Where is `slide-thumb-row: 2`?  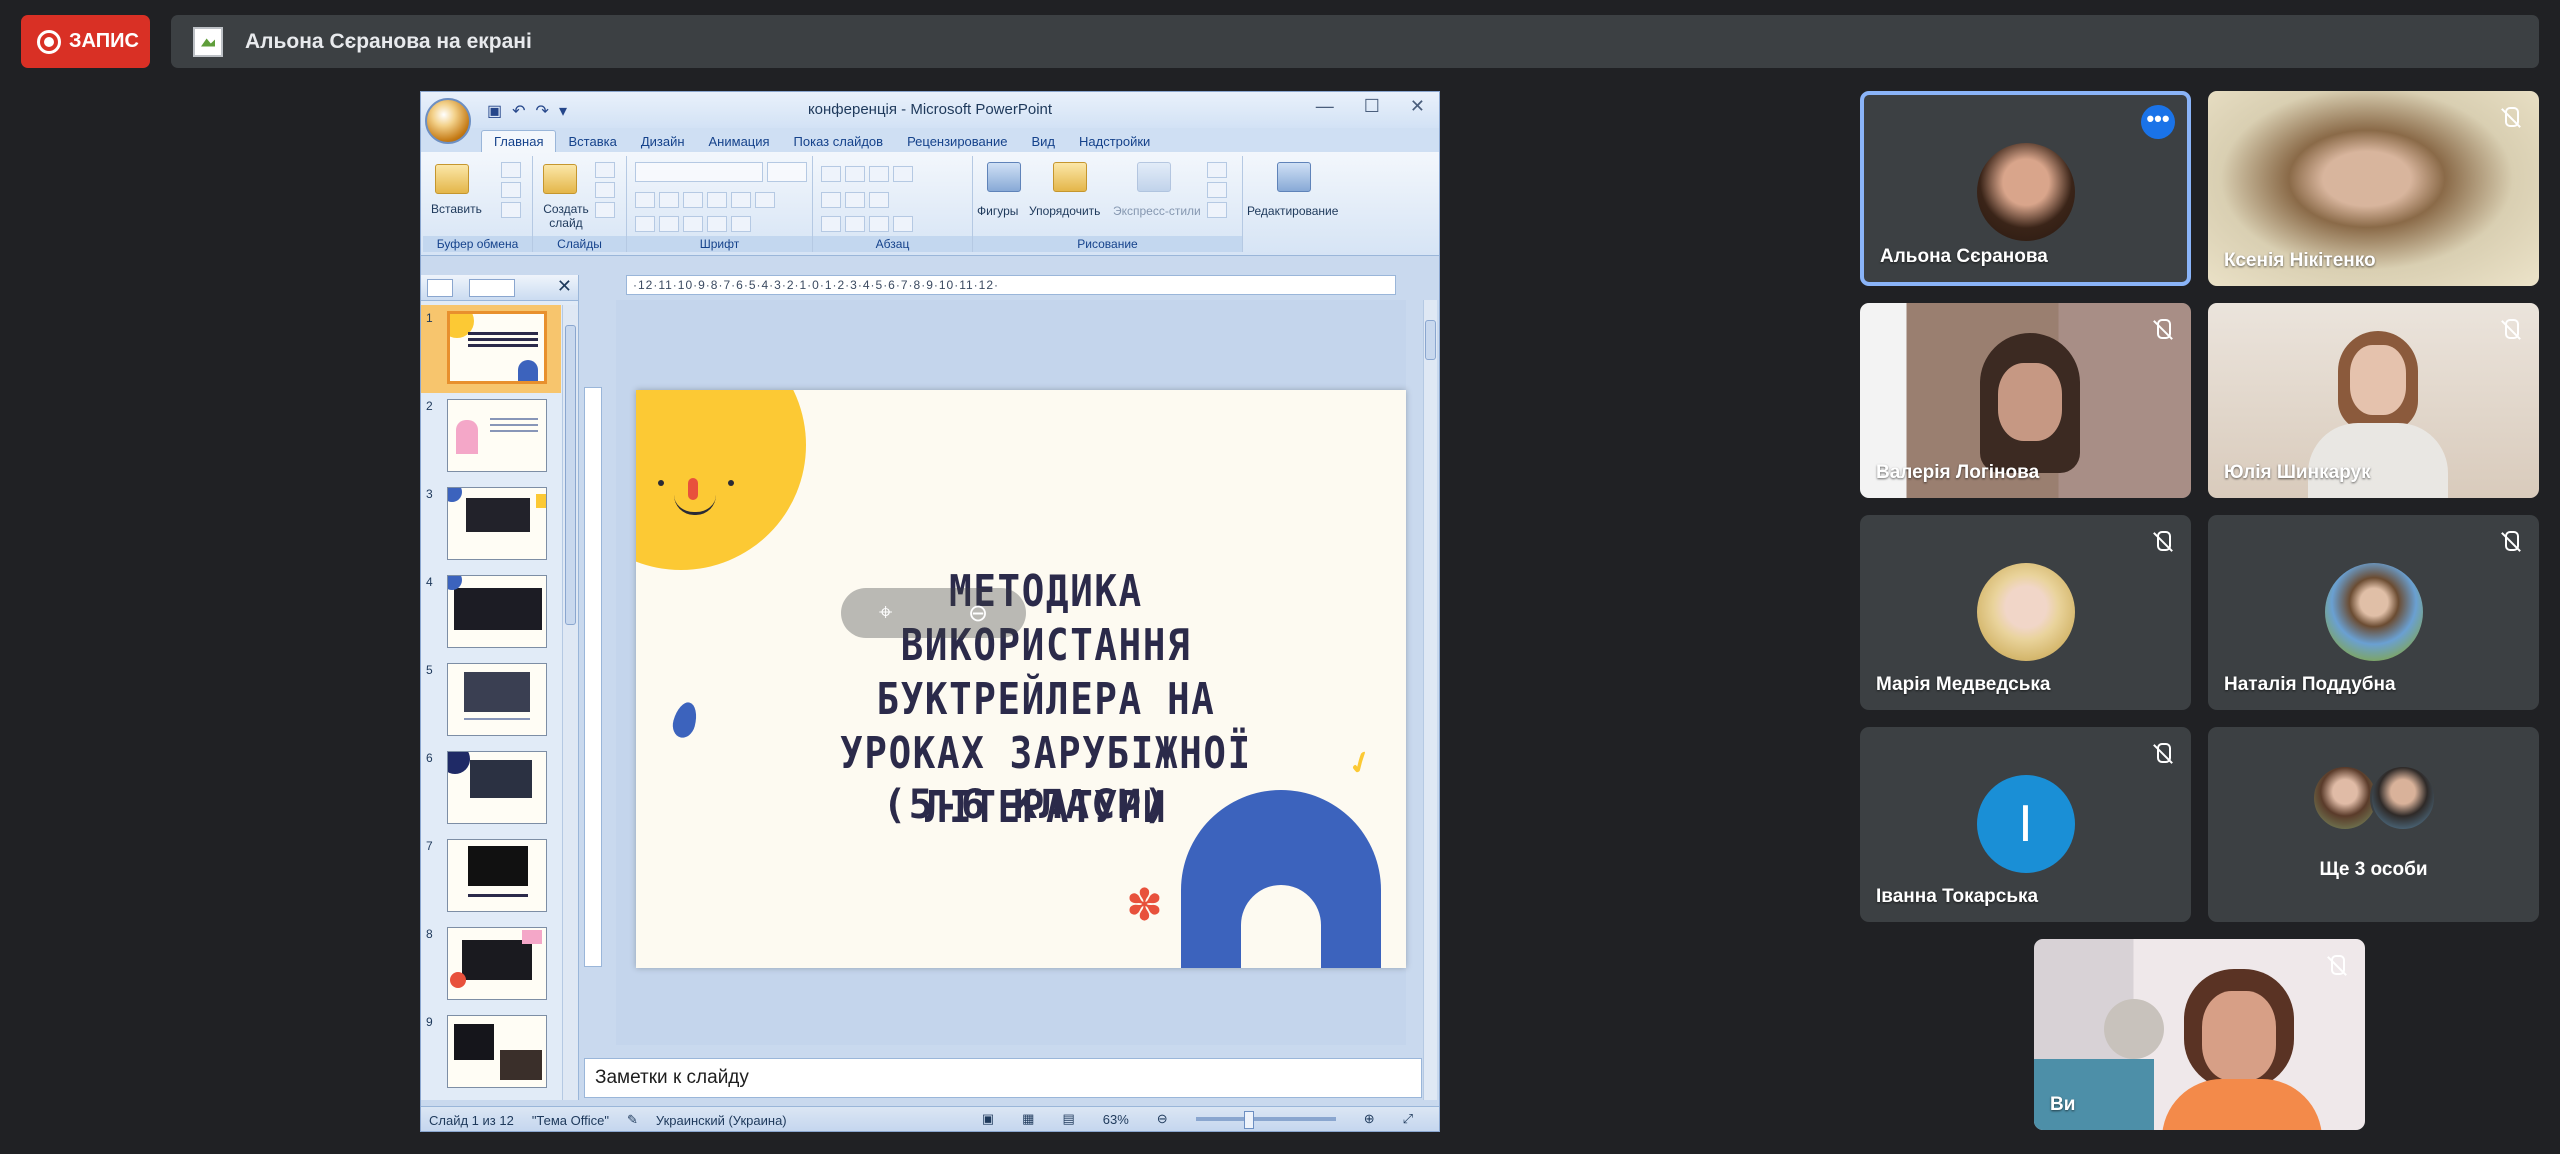
slide-thumb-row: 2 is located at coordinates (491, 437).